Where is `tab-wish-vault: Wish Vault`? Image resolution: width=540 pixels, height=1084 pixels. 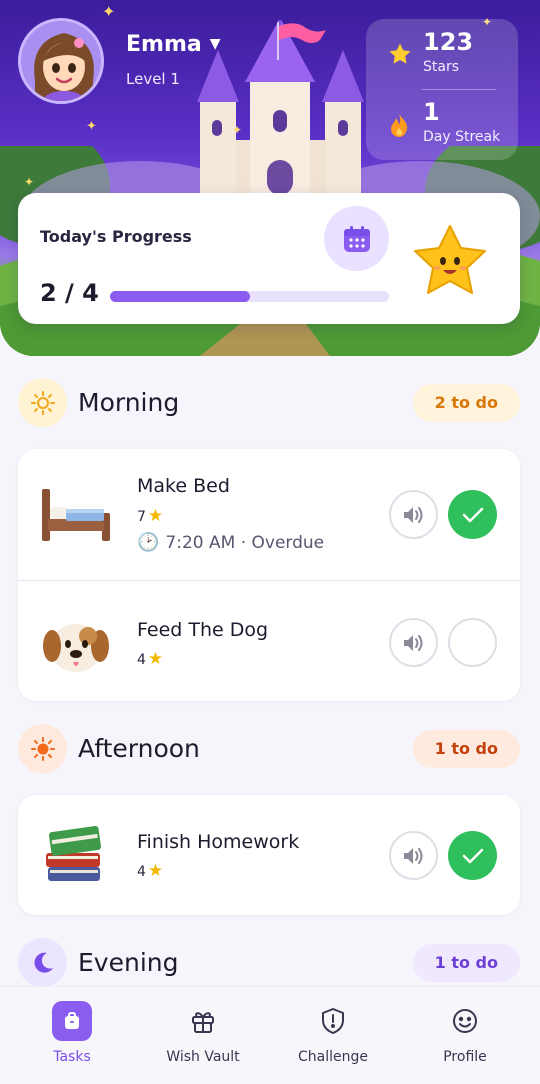 tab-wish-vault: Wish Vault is located at coordinates (203, 1033).